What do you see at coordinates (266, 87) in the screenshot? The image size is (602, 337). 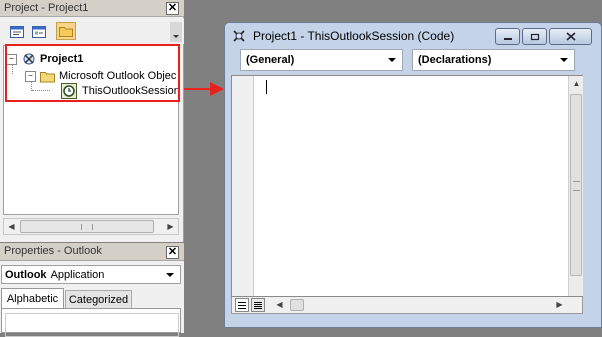 I see `text-cursor` at bounding box center [266, 87].